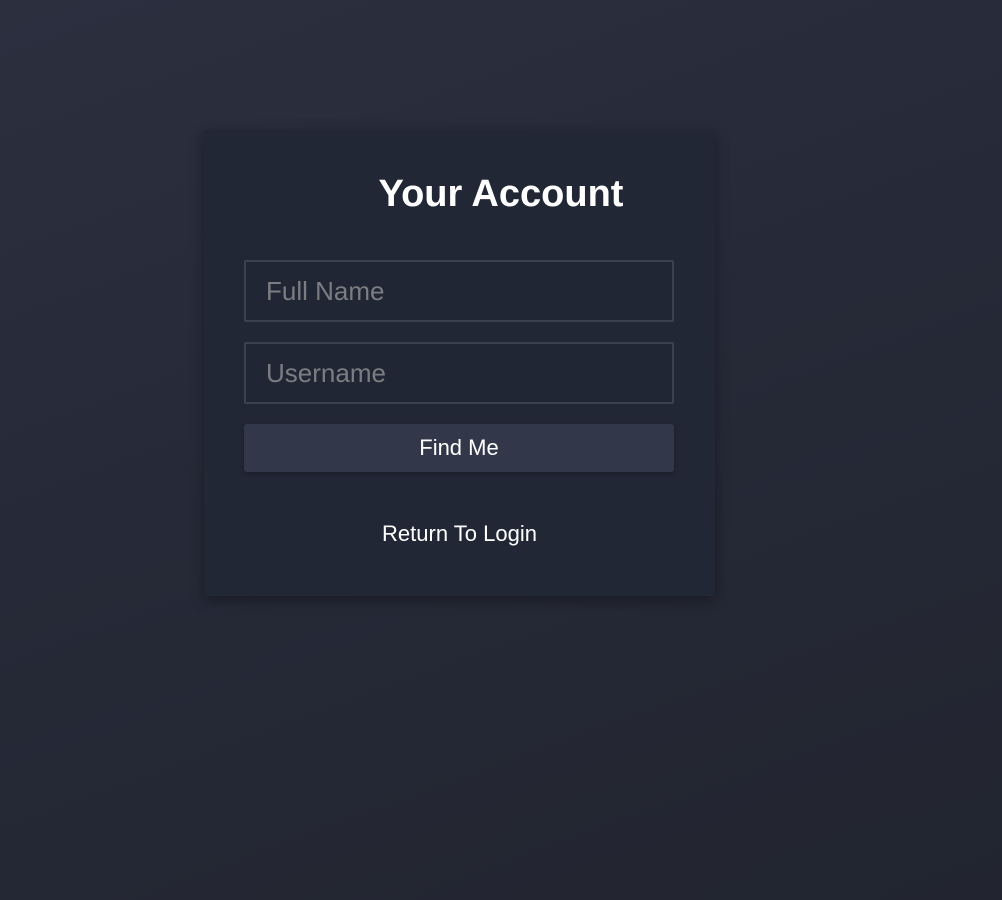 This screenshot has width=1002, height=900. Describe the element at coordinates (459, 534) in the screenshot. I see `return-to-login-link: Return To Login` at that location.